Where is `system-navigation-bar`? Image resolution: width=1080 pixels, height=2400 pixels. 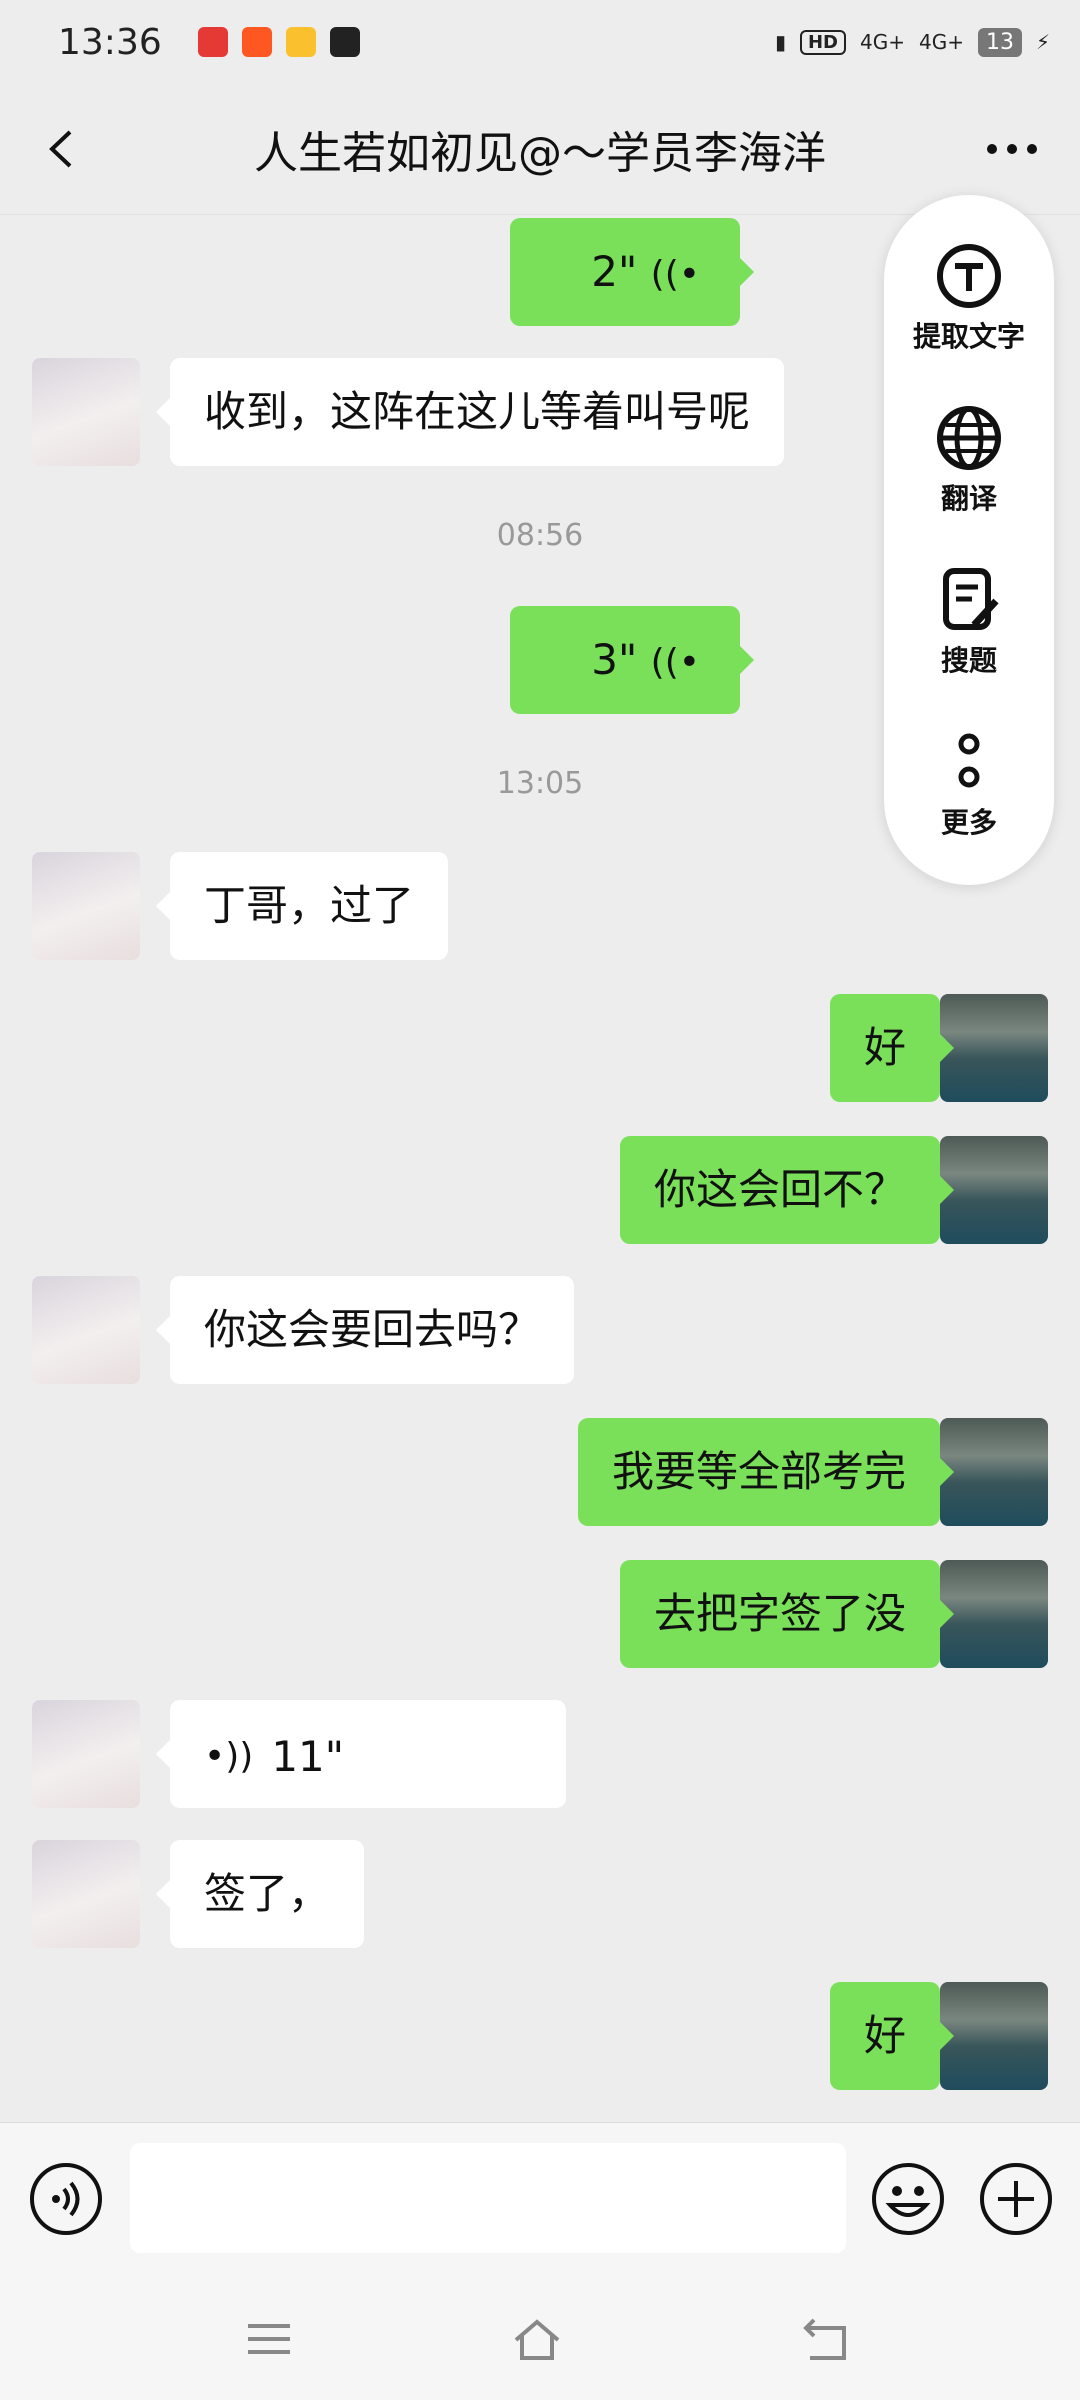
system-navigation-bar is located at coordinates (540, 2339).